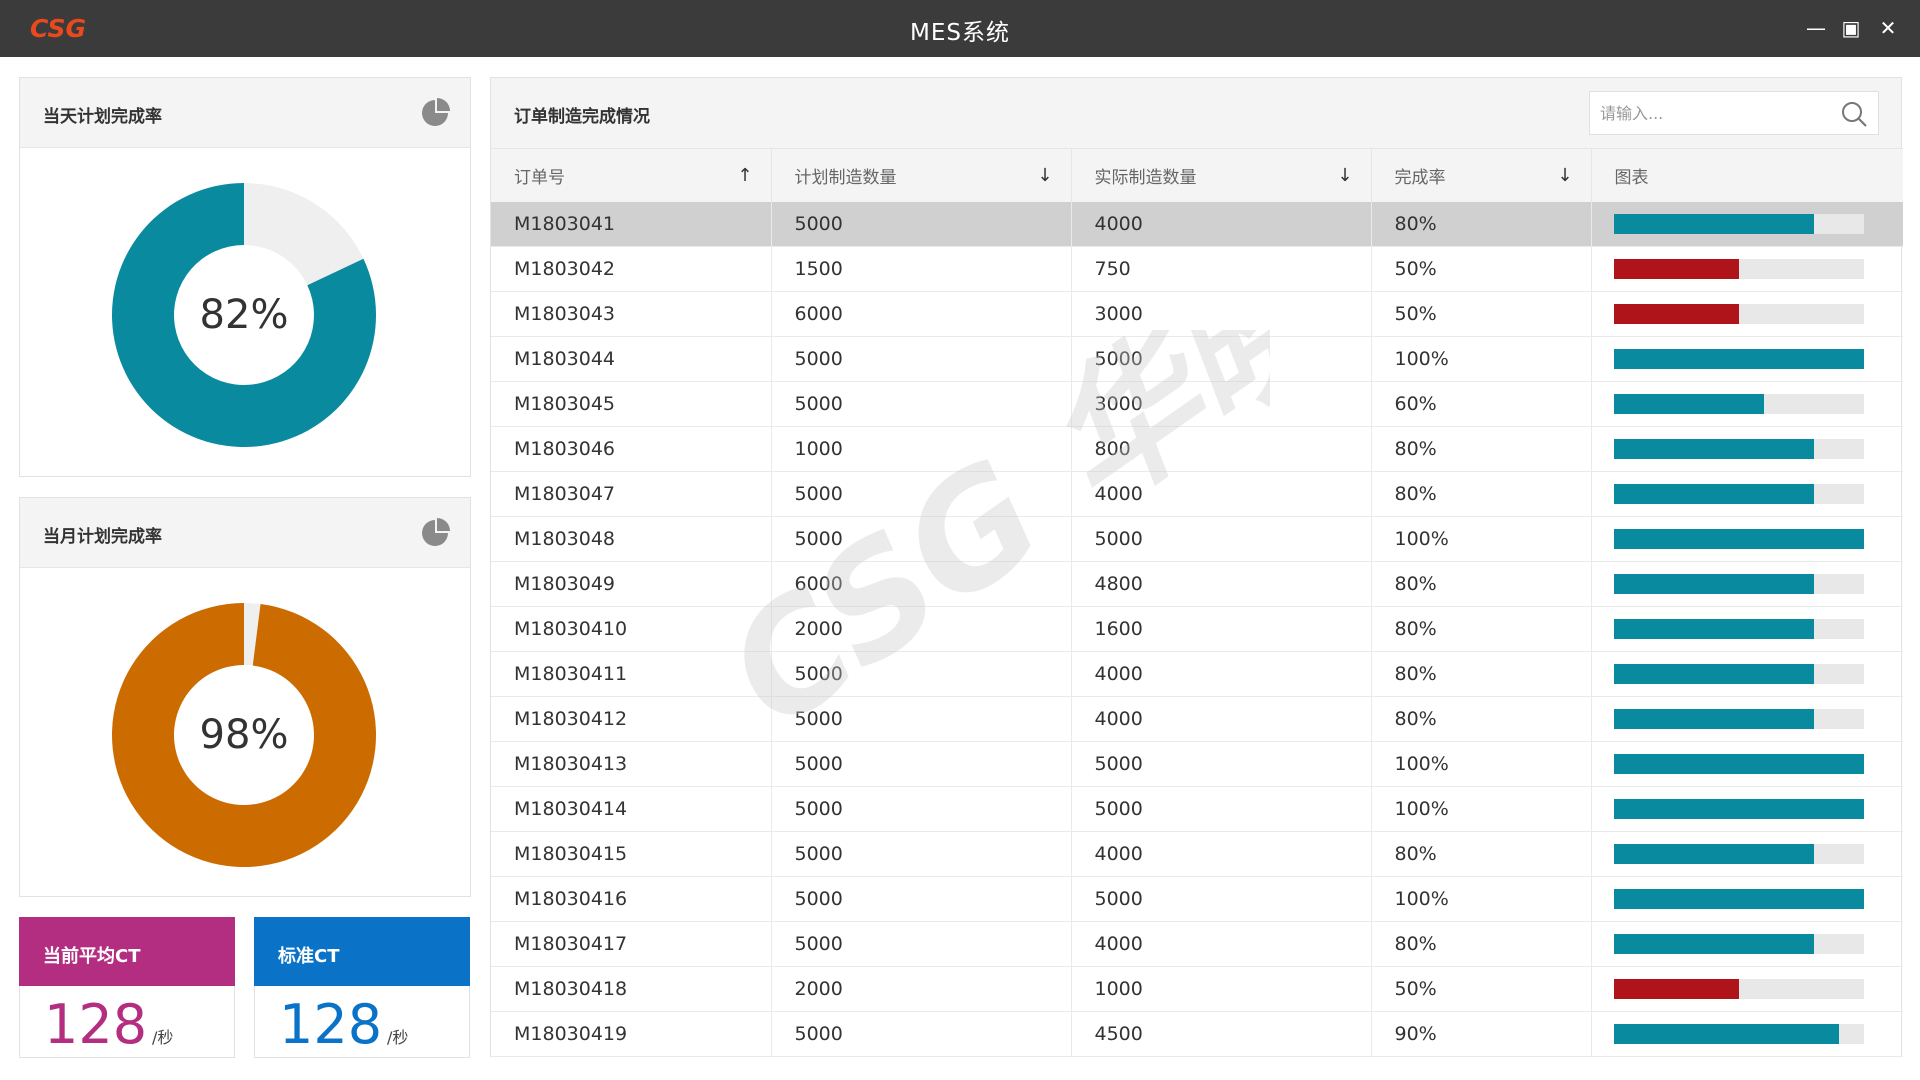 This screenshot has width=1920, height=1080. What do you see at coordinates (631, 584) in the screenshot?
I see `cell-id: M1803049` at bounding box center [631, 584].